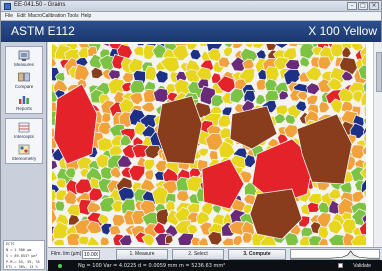  What do you see at coordinates (340, 265) in the screenshot?
I see `validate-checkbox` at bounding box center [340, 265].